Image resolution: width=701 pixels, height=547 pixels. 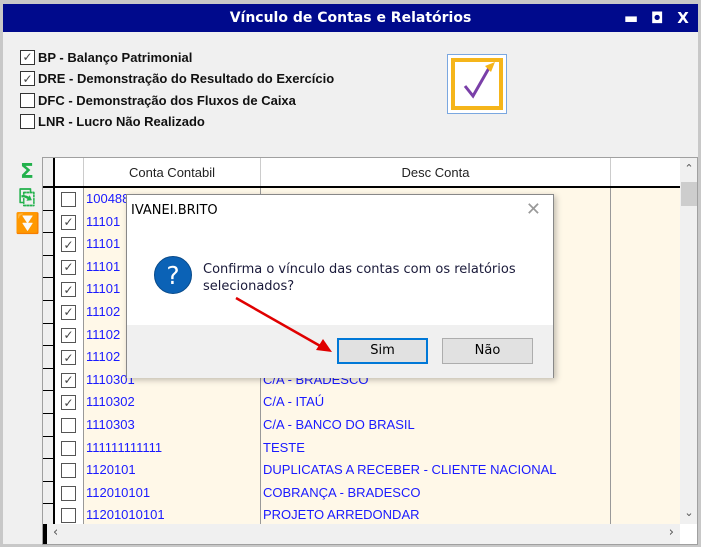 I want to click on scroll-left-icon: ‹, so click(x=55, y=532).